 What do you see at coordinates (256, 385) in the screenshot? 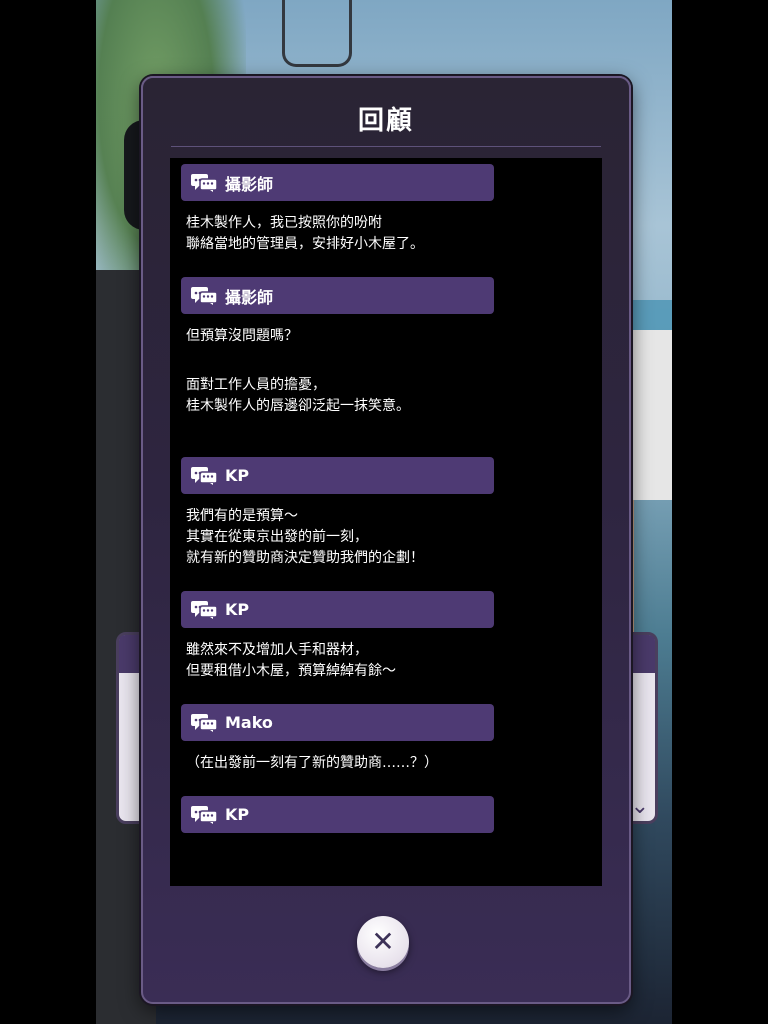
I see `dialogue-line: 面對工作人員的擔憂，` at bounding box center [256, 385].